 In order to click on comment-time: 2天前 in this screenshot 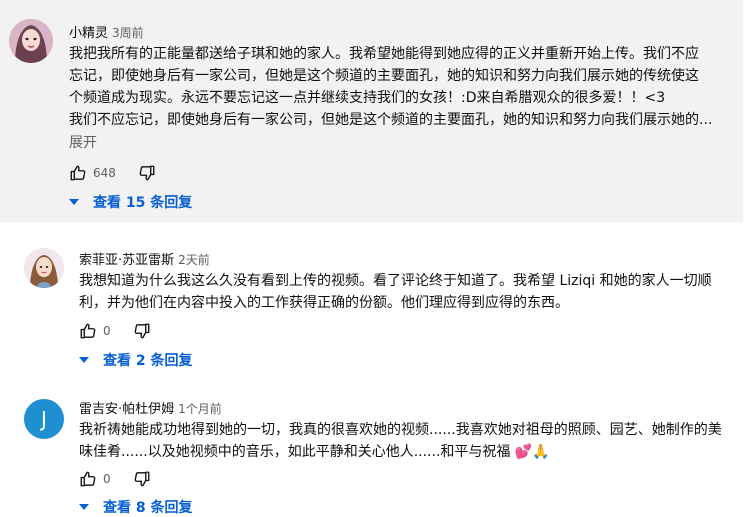, I will do `click(194, 260)`.